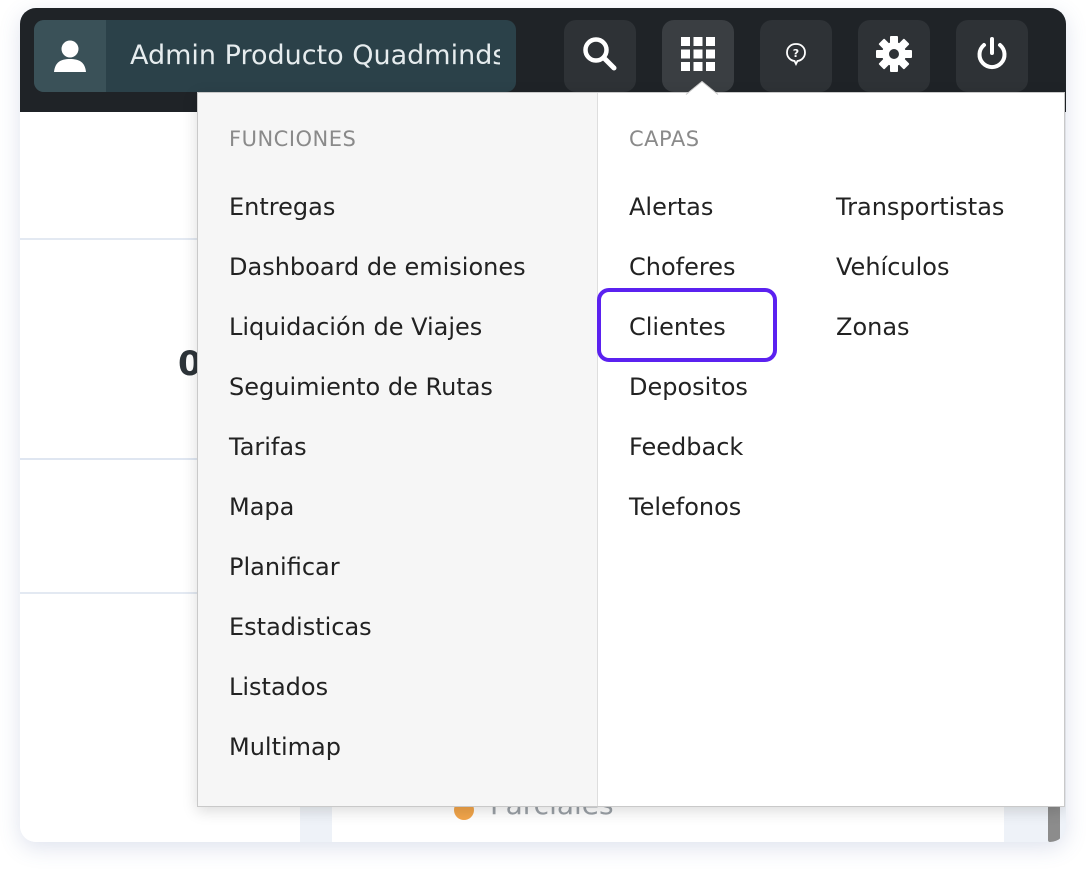 The width and height of the screenshot is (1086, 874). I want to click on menu-item-listados: Listados, so click(278, 687).